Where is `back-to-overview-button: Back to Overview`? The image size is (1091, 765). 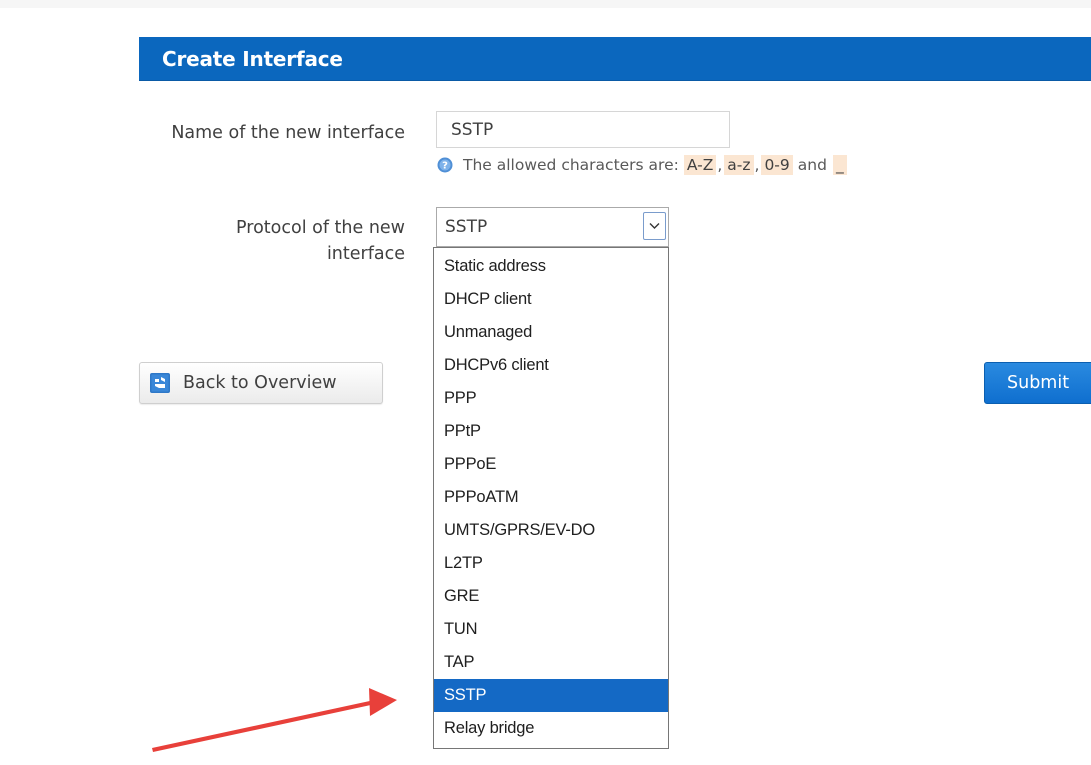
back-to-overview-button: Back to Overview is located at coordinates (261, 383).